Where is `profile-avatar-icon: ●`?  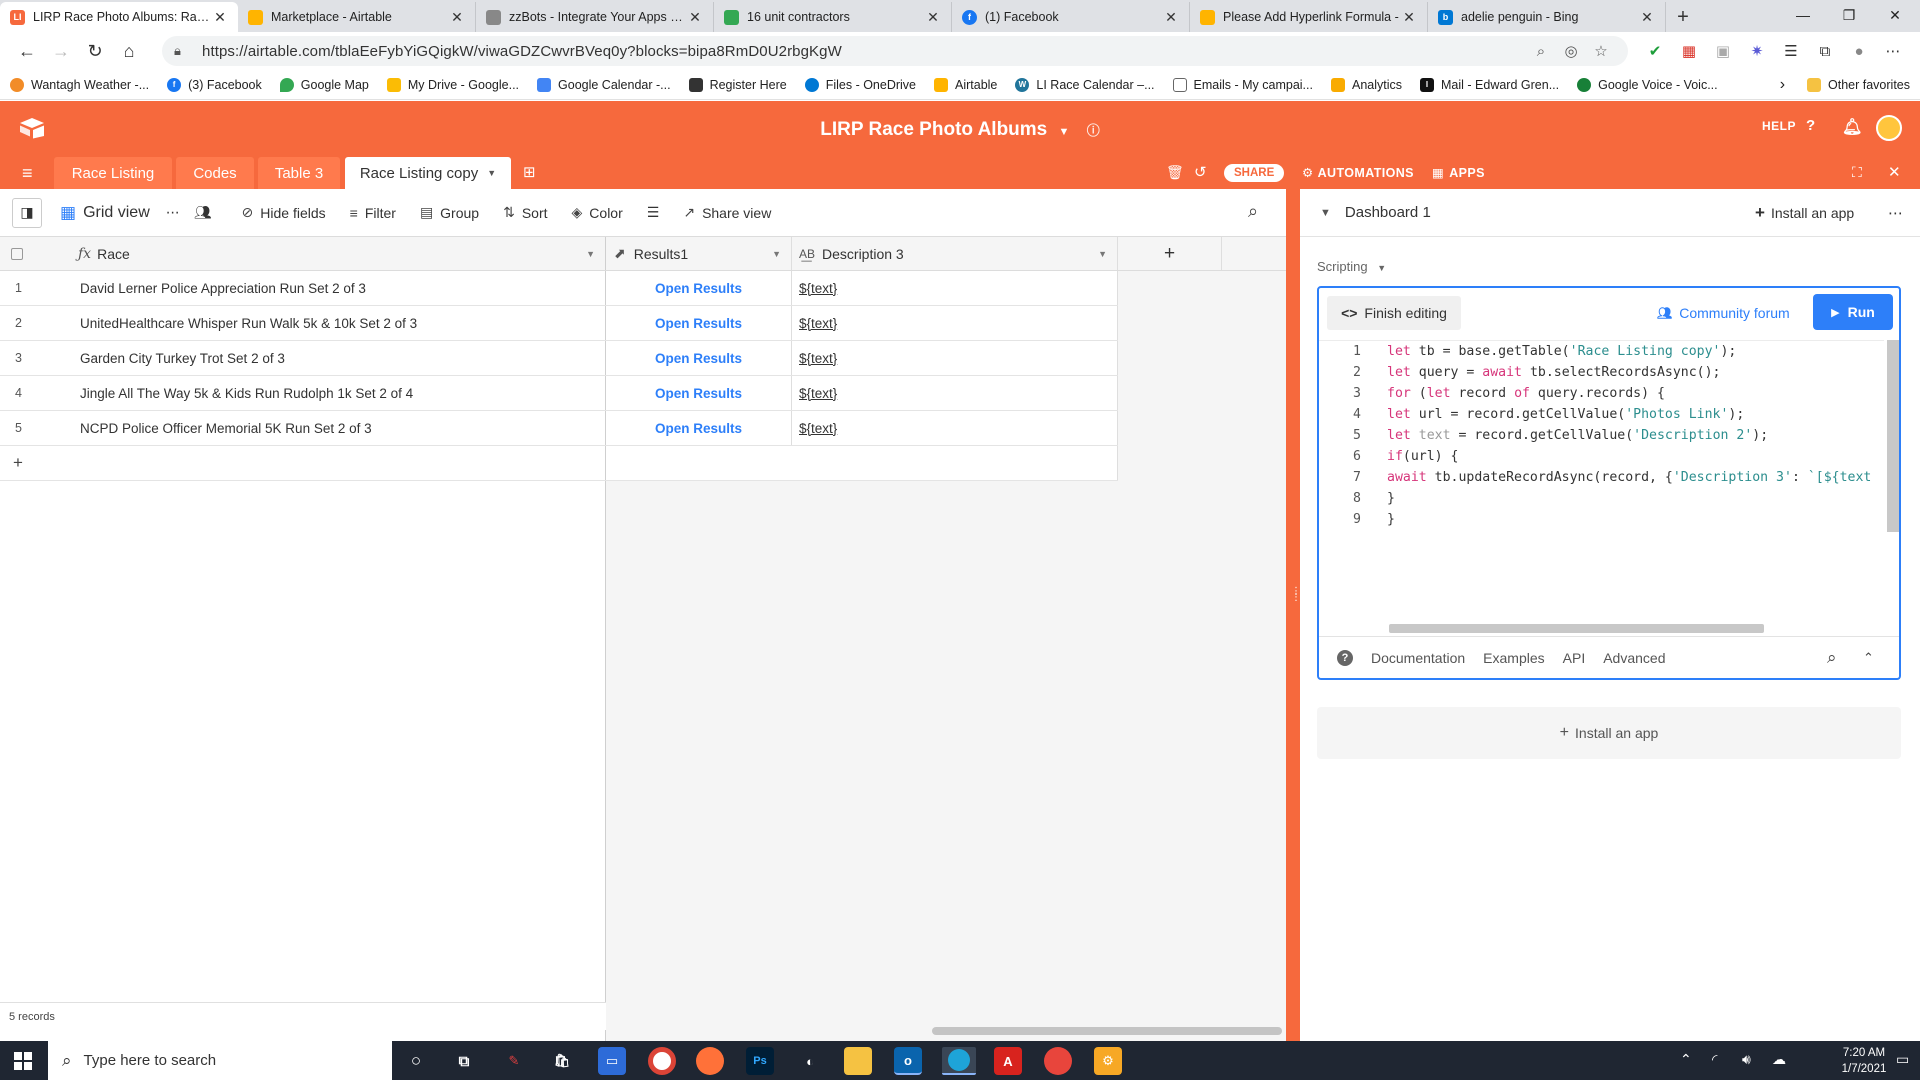
profile-avatar-icon: ● is located at coordinates (1859, 51).